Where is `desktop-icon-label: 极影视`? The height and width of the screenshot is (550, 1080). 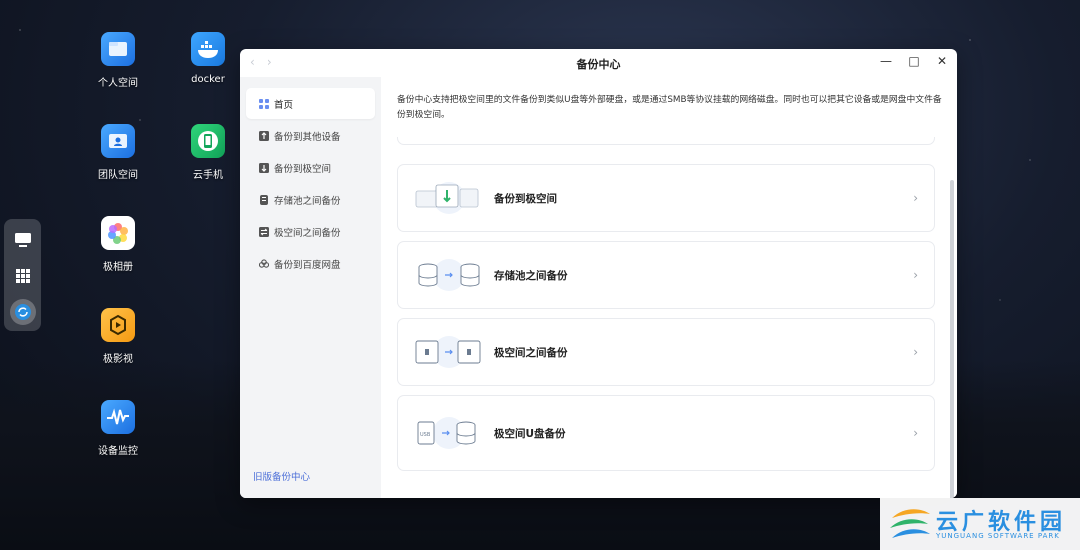 desktop-icon-label: 极影视 is located at coordinates (118, 359).